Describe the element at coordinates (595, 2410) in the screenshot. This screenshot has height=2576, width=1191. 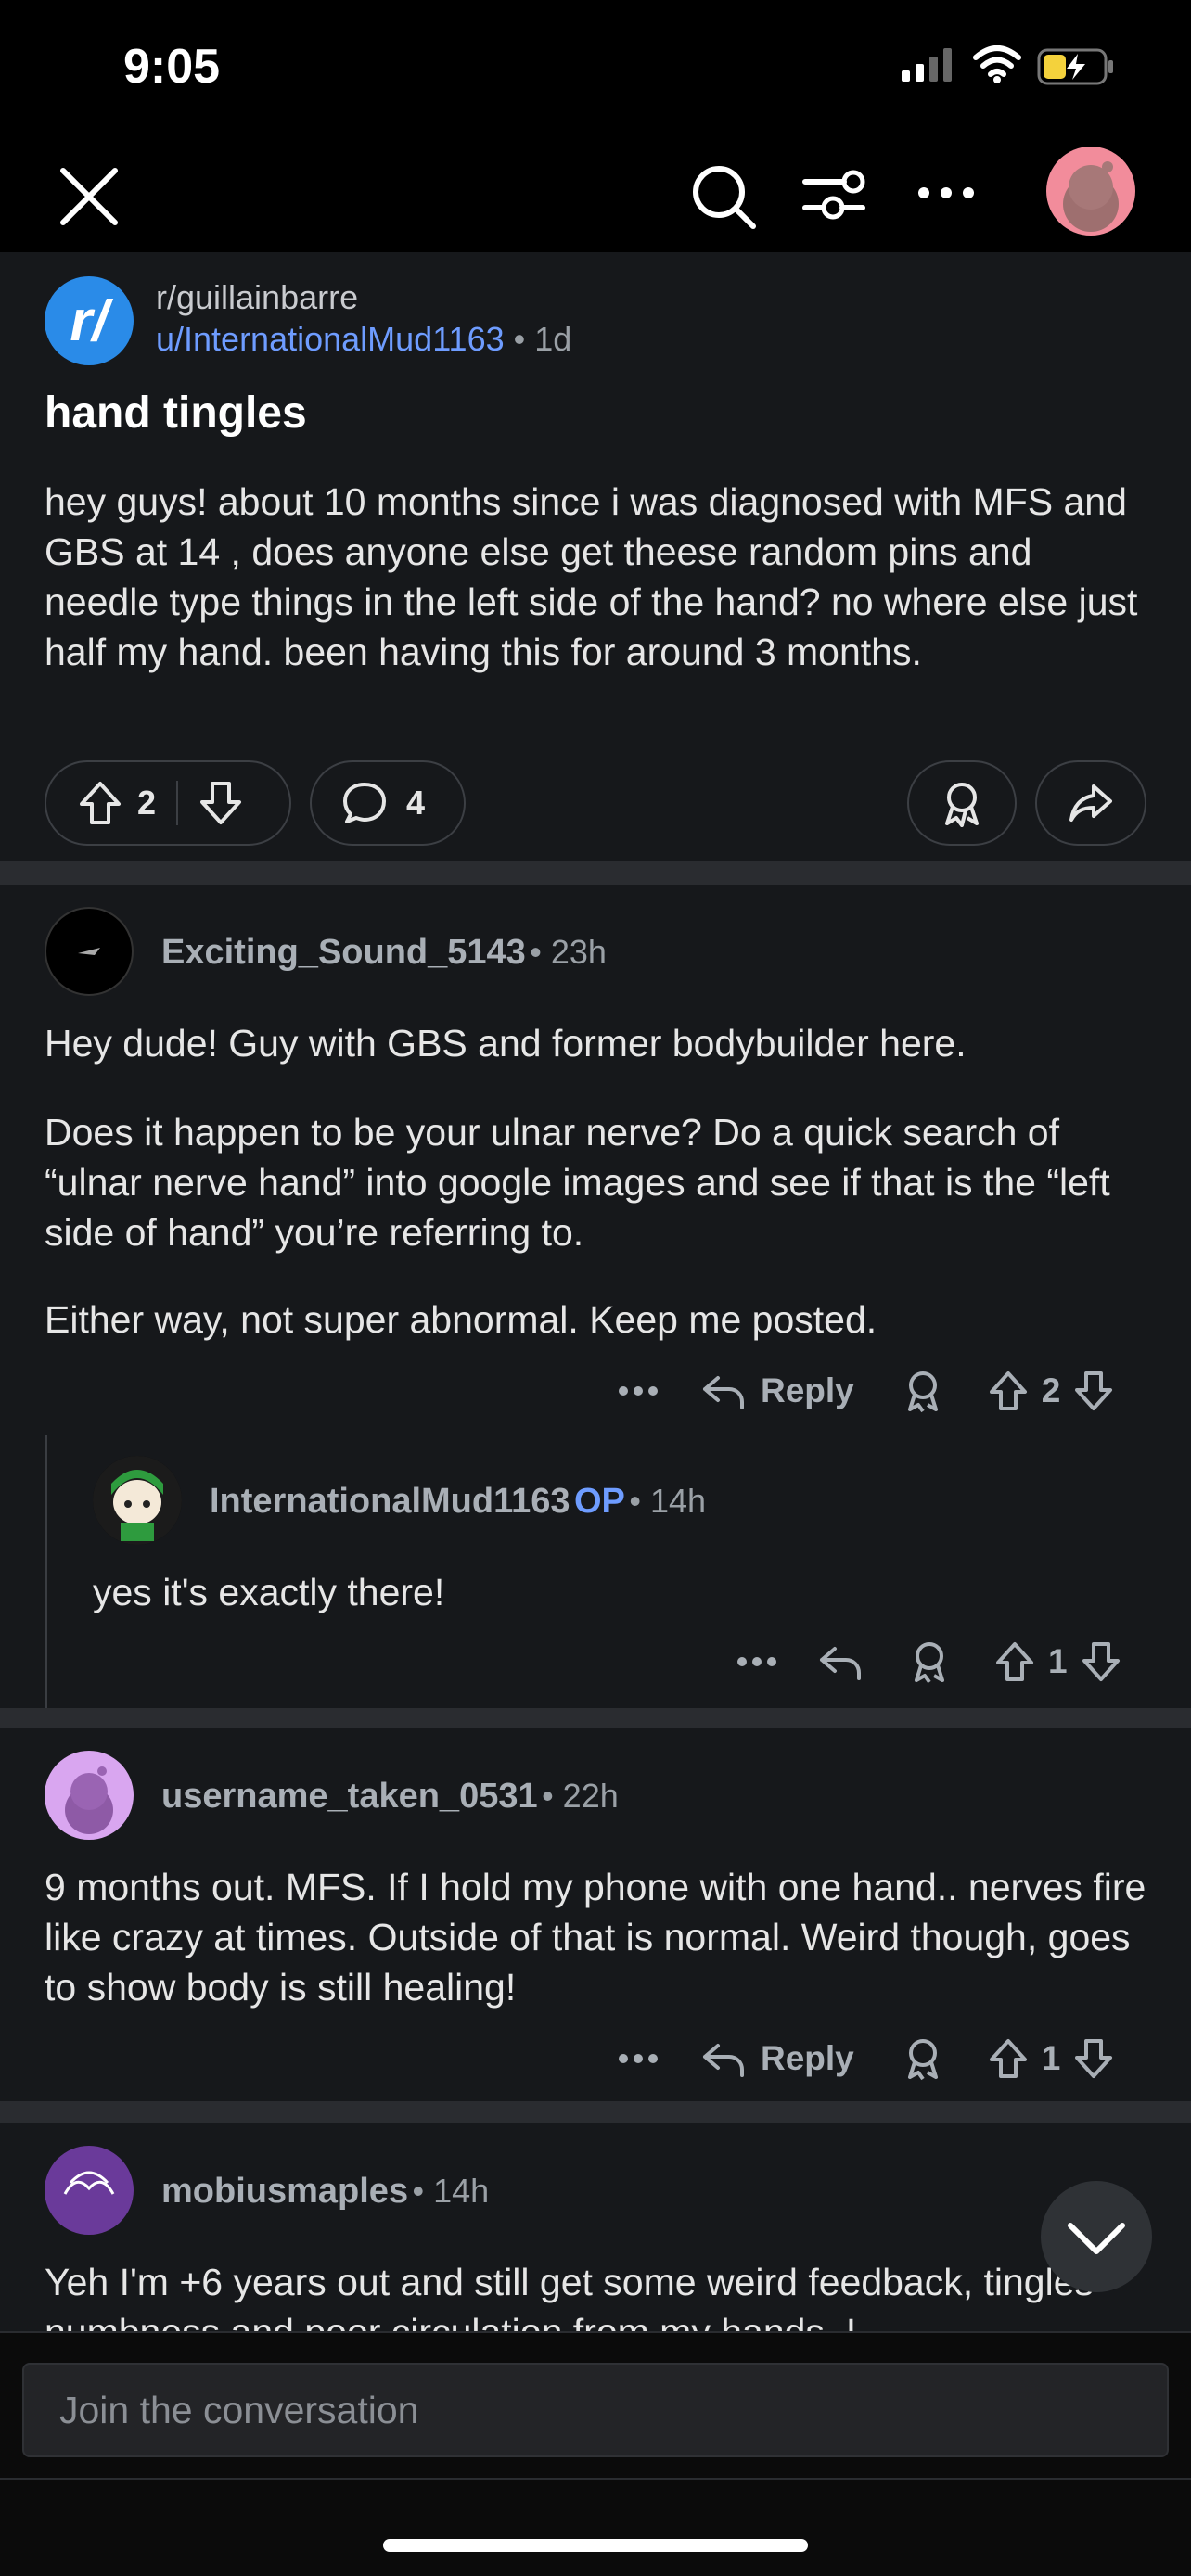
I see `comment-input: Join the conversation` at that location.